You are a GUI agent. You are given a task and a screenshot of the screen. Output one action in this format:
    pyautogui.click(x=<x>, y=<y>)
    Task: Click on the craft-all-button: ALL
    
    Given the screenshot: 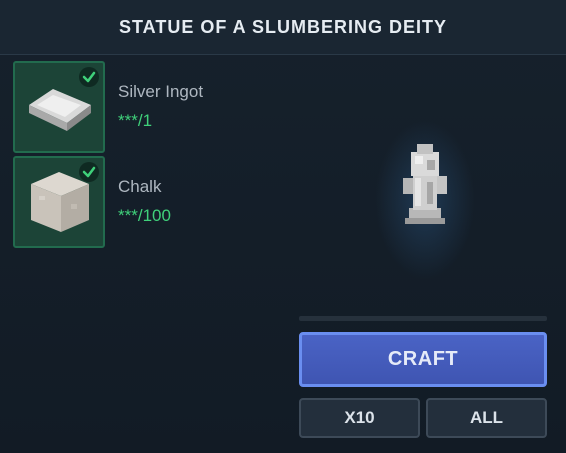 What is the action you would take?
    pyautogui.click(x=486, y=418)
    